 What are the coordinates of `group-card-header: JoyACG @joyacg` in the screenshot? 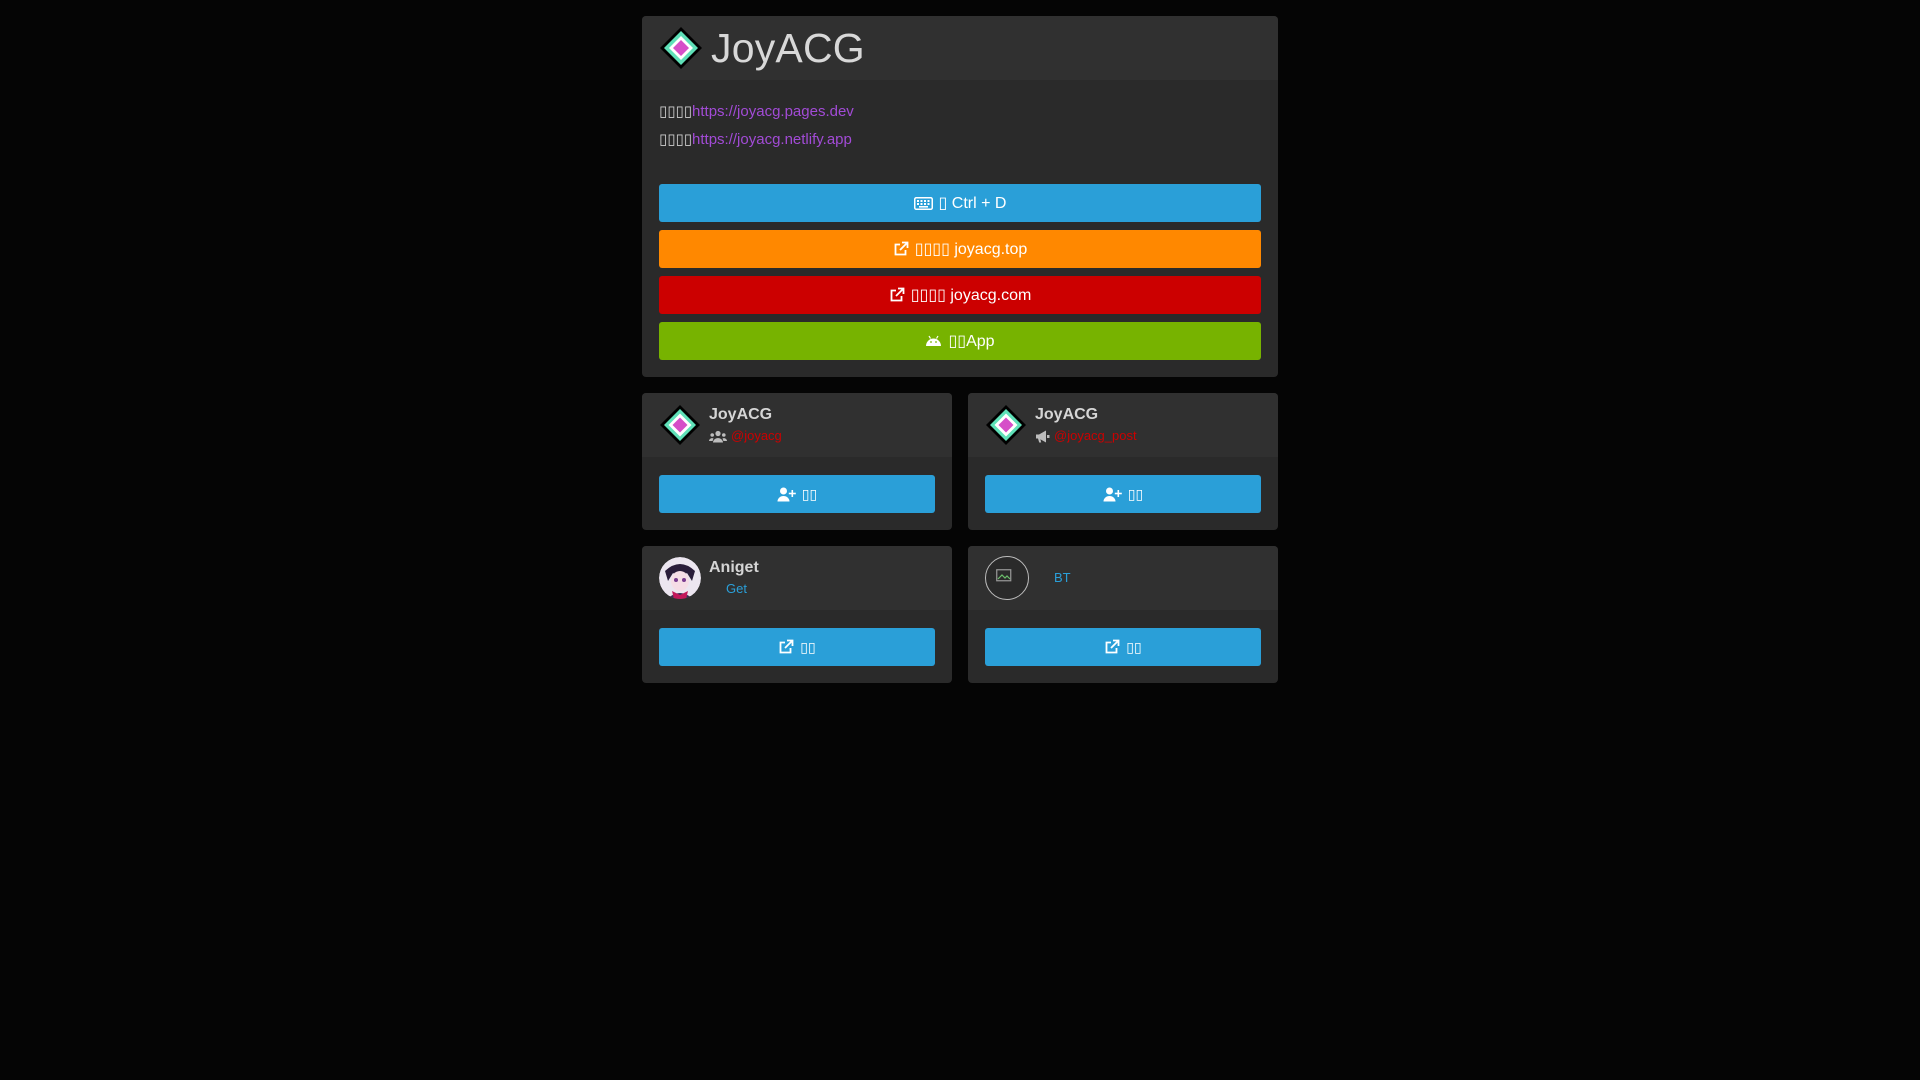 It's located at (797, 425).